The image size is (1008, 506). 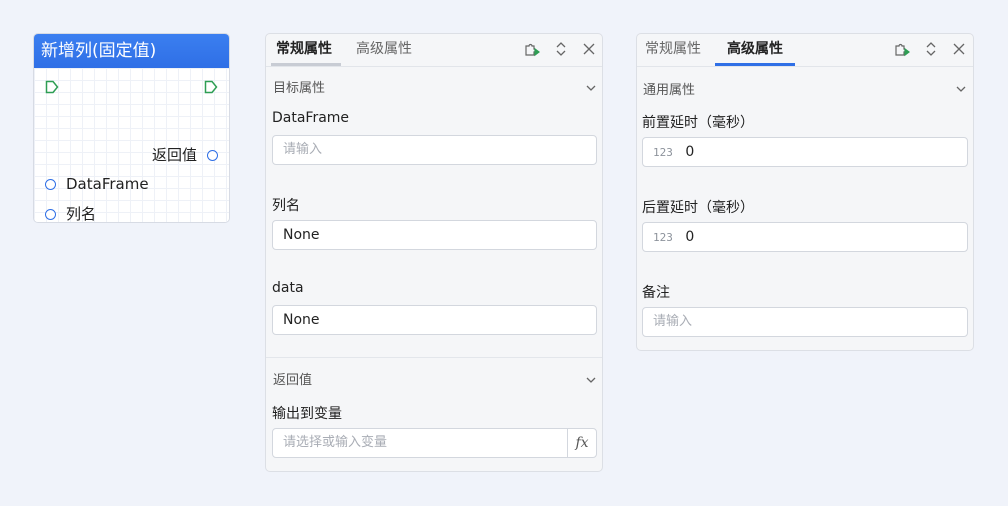 I want to click on node-card: 新增列(固定值) 返回值 DataFrame 列名 data, so click(x=131, y=128).